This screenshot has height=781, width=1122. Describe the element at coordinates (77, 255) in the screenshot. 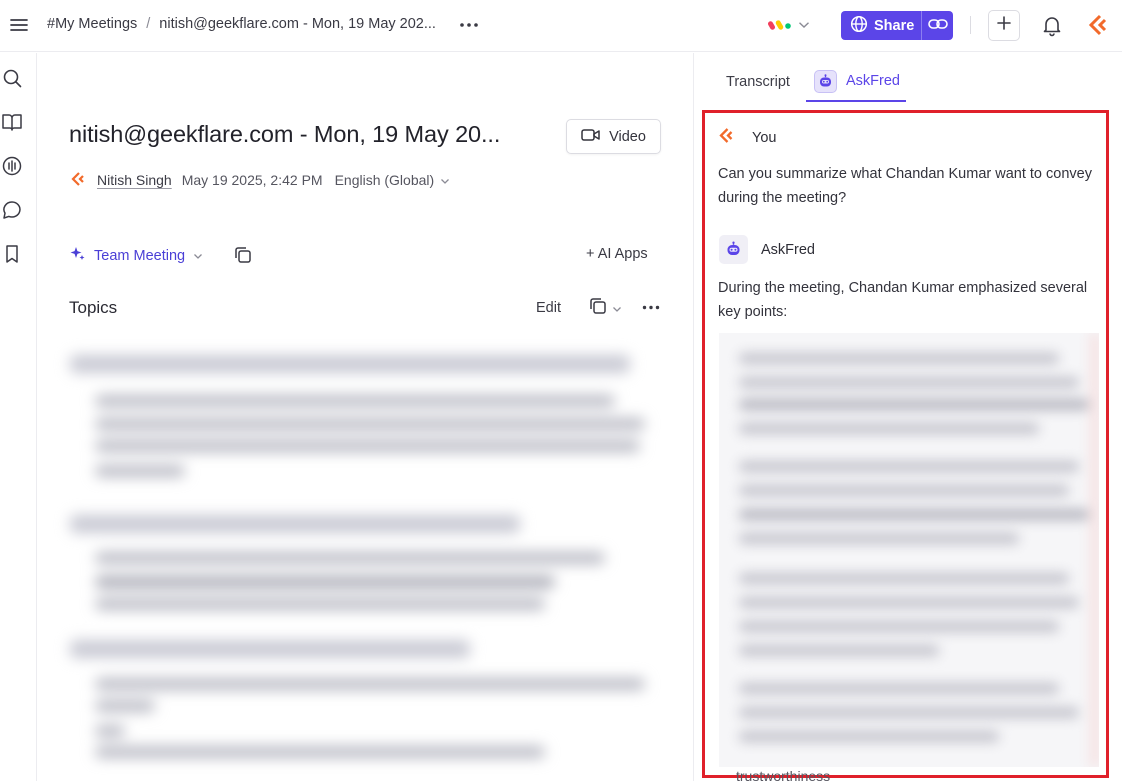

I see `sparkle-icon` at that location.